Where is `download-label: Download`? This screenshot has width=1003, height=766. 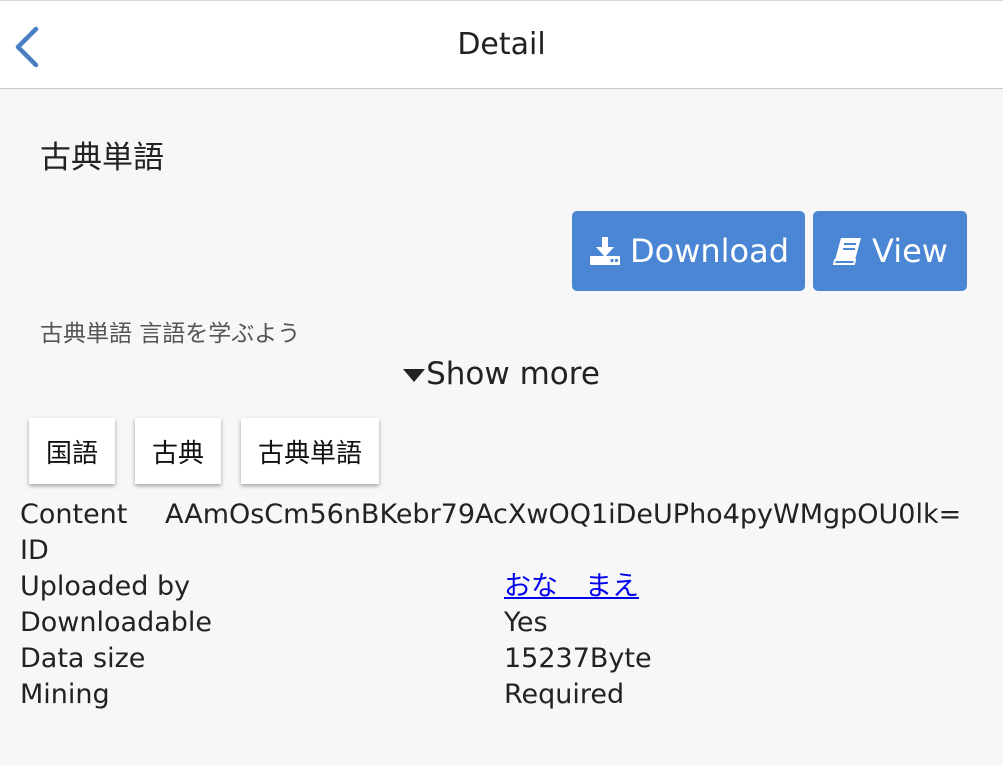
download-label: Download is located at coordinates (709, 251).